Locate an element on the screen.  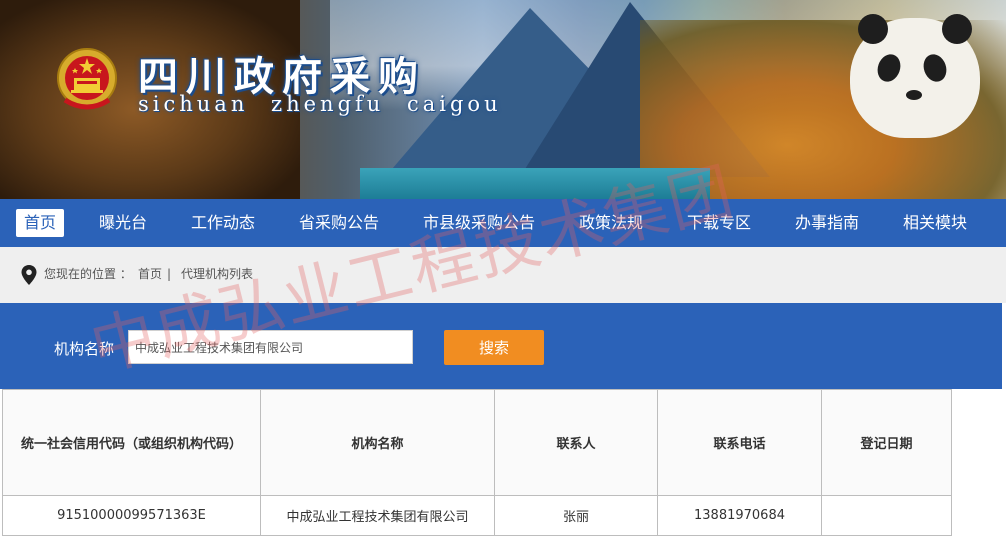
national-emblem-icon is located at coordinates (87, 79).